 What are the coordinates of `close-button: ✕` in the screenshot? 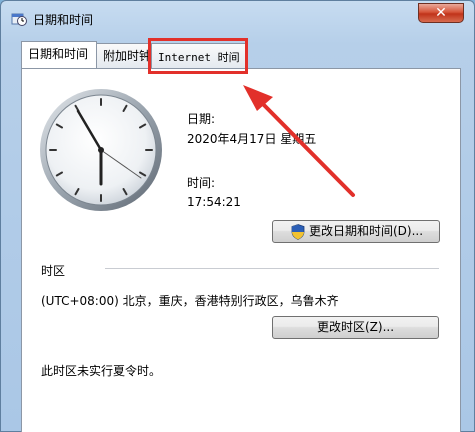 It's located at (441, 13).